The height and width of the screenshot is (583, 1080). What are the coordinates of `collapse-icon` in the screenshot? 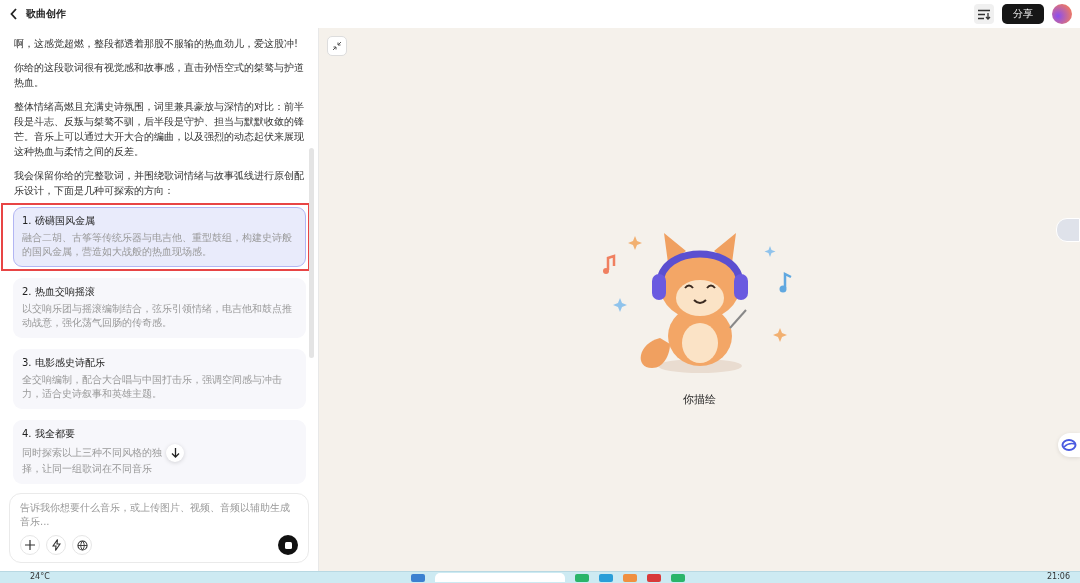 It's located at (337, 46).